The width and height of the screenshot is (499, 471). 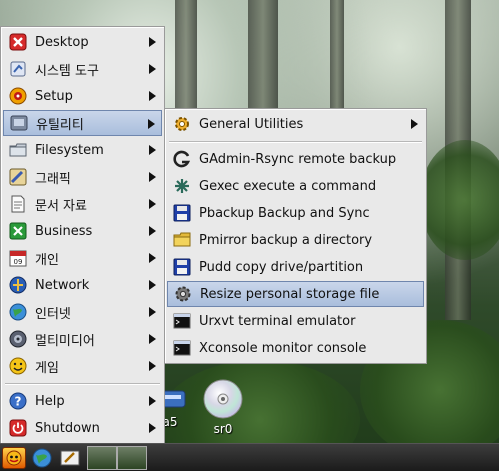 I want to click on menu-item-utilities: 유틸리티, so click(x=82, y=123).